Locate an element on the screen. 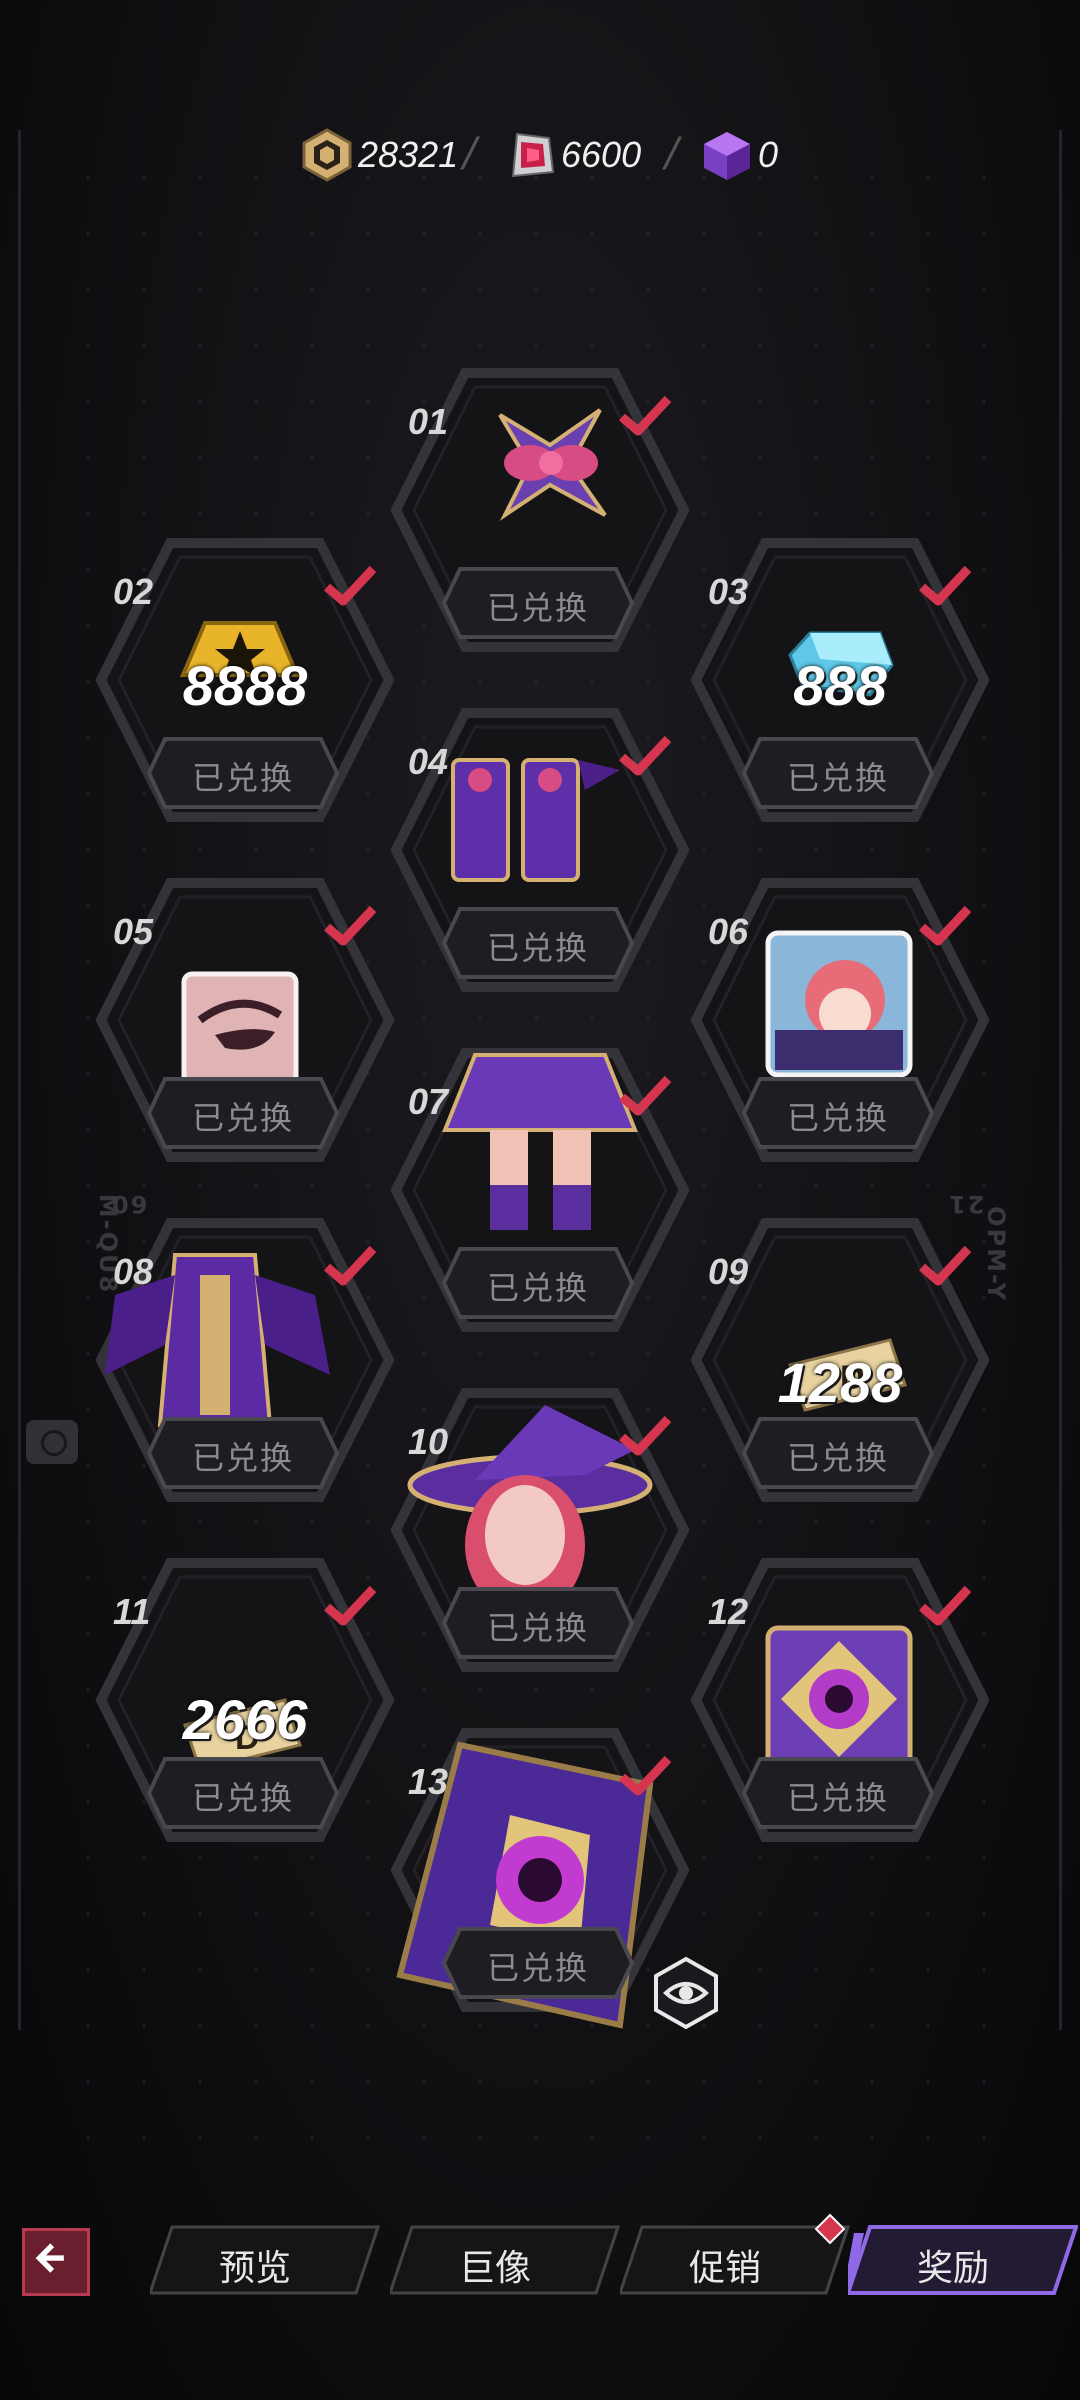 The image size is (1080, 2400). tab-promotion: 促销 is located at coordinates (735, 2254).